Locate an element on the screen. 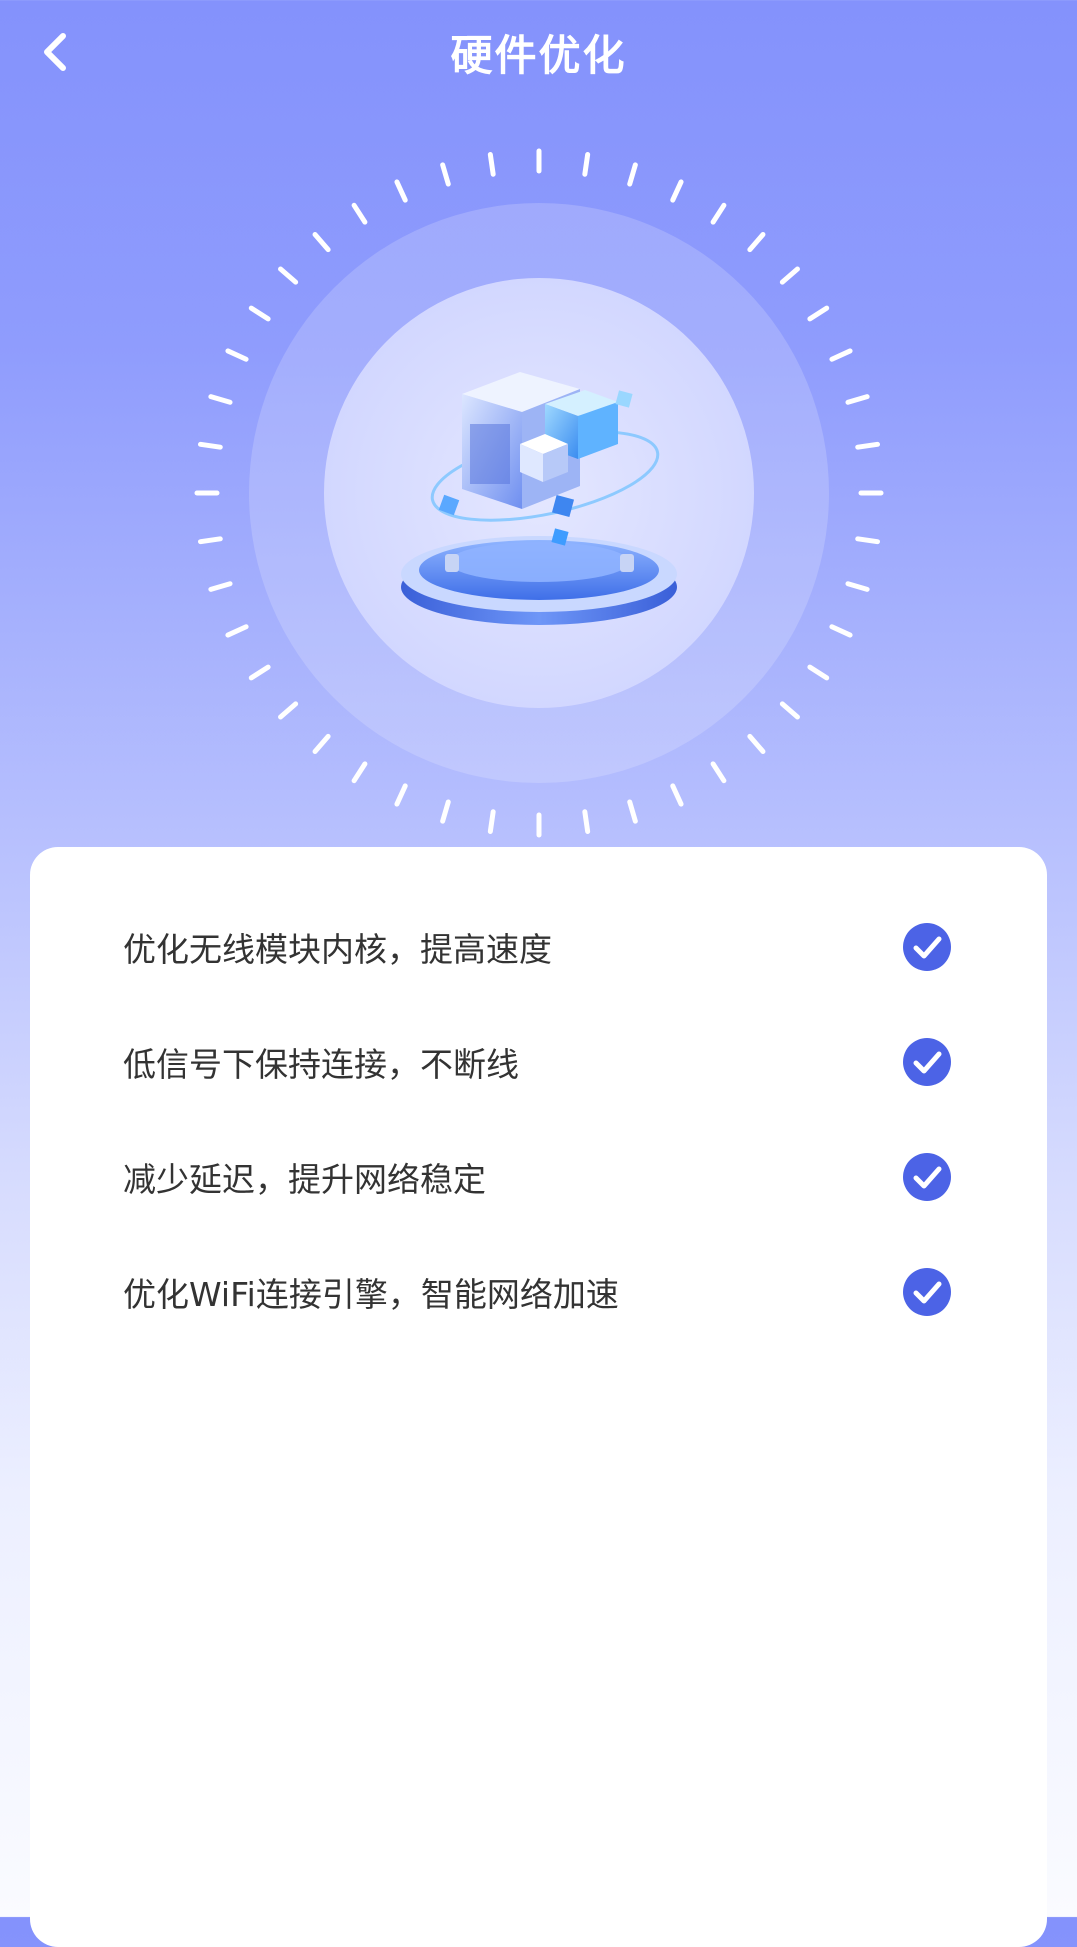  list-item: 优化WiFi连接引擎，智能网络加速 is located at coordinates (538, 1291).